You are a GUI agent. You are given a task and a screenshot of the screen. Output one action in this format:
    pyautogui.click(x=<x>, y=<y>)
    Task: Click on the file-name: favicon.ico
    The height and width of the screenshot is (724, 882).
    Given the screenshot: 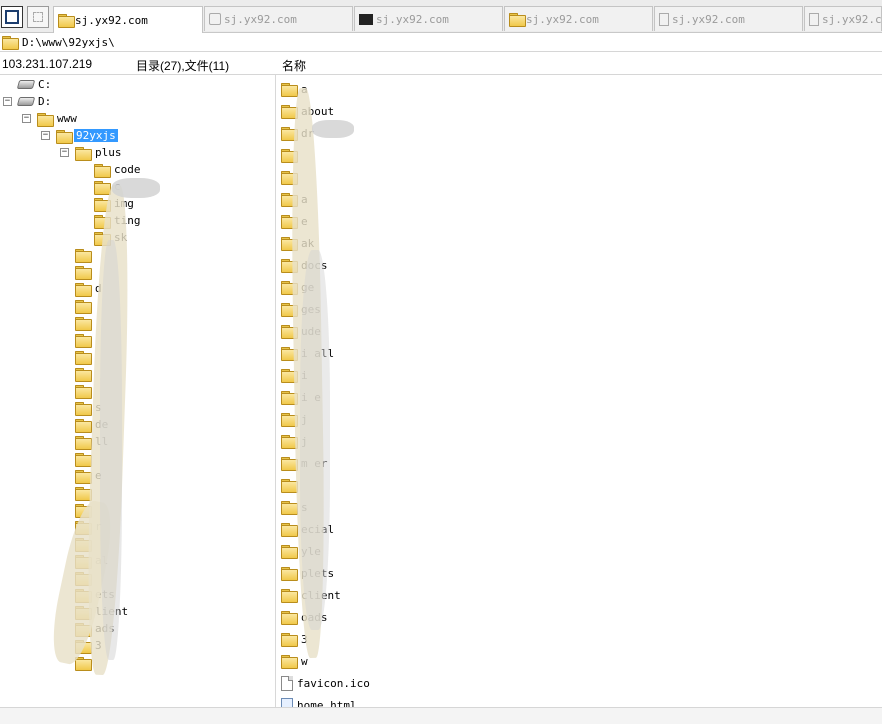 What is the action you would take?
    pyautogui.click(x=333, y=683)
    